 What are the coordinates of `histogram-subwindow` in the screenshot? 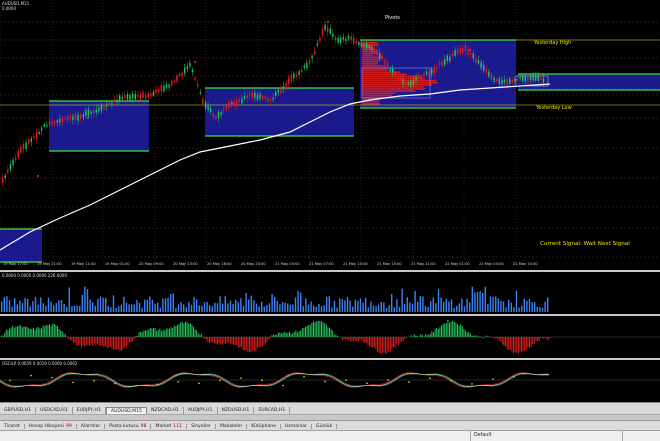 It's located at (330, 337).